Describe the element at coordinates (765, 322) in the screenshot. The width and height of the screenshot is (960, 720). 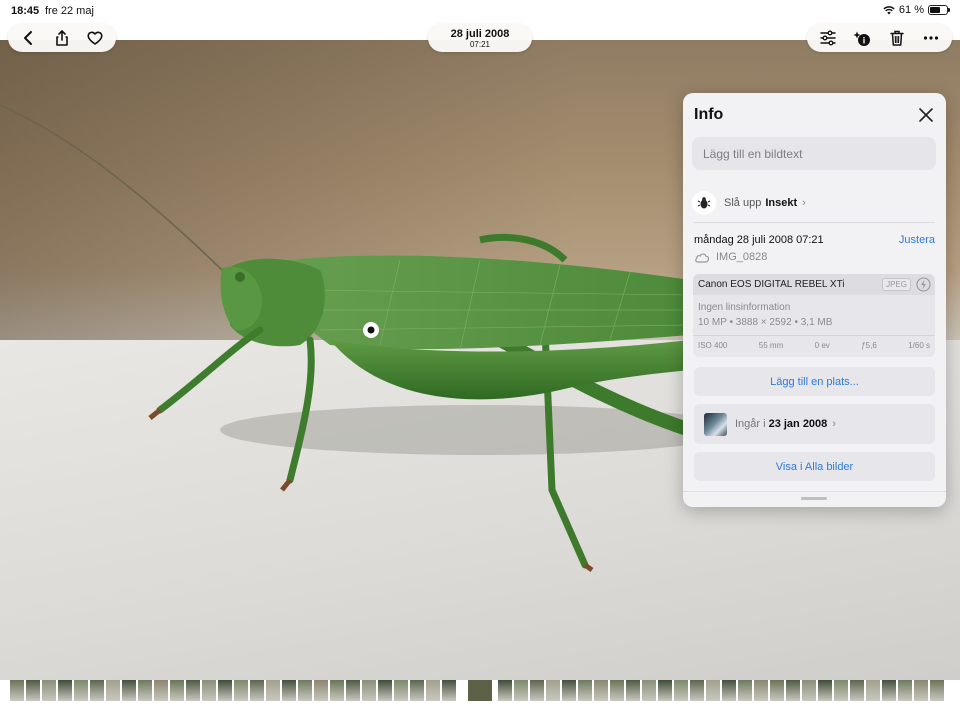
I see `image-specs: 10 MP • 3888 × 2592 • 3,1 MB` at that location.